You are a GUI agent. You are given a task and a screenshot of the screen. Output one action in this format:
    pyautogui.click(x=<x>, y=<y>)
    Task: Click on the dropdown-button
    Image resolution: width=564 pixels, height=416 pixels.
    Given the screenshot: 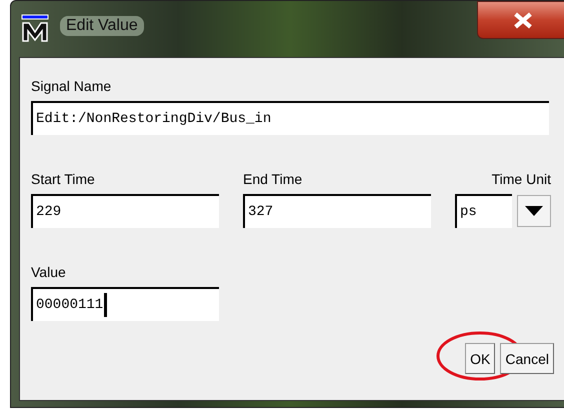 What is the action you would take?
    pyautogui.click(x=534, y=211)
    